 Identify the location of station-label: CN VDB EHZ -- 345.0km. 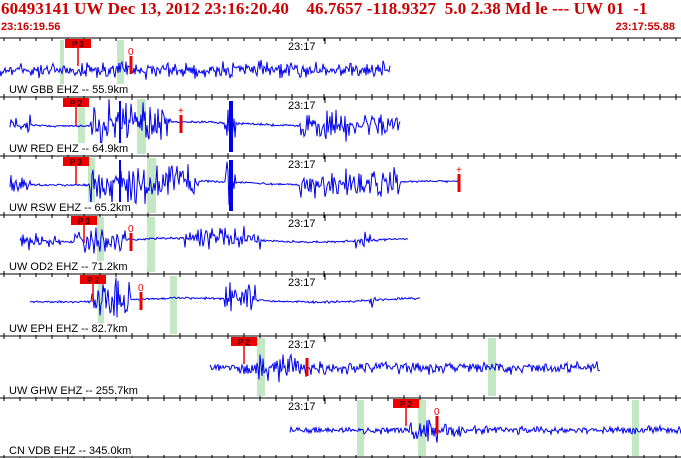
(70, 451).